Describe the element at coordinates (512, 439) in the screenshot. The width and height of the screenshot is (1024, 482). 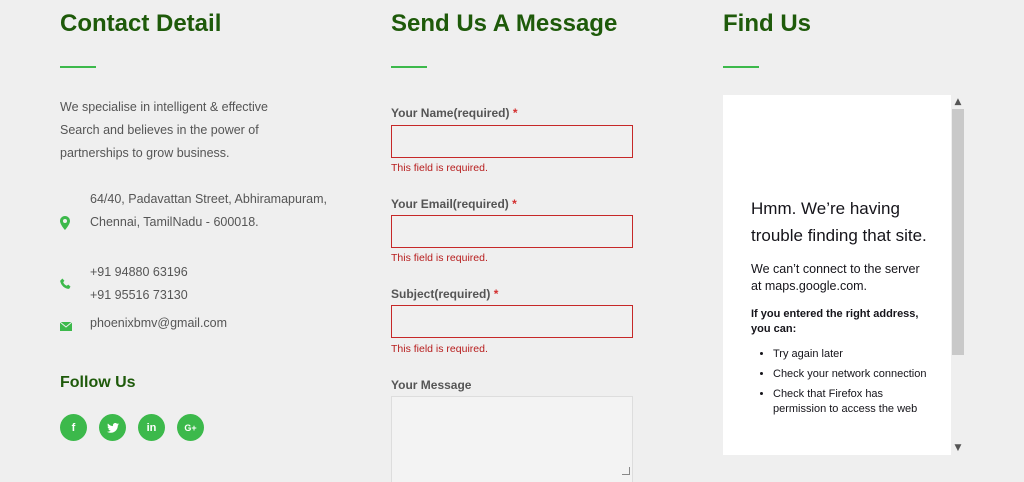
I see `message-textarea` at that location.